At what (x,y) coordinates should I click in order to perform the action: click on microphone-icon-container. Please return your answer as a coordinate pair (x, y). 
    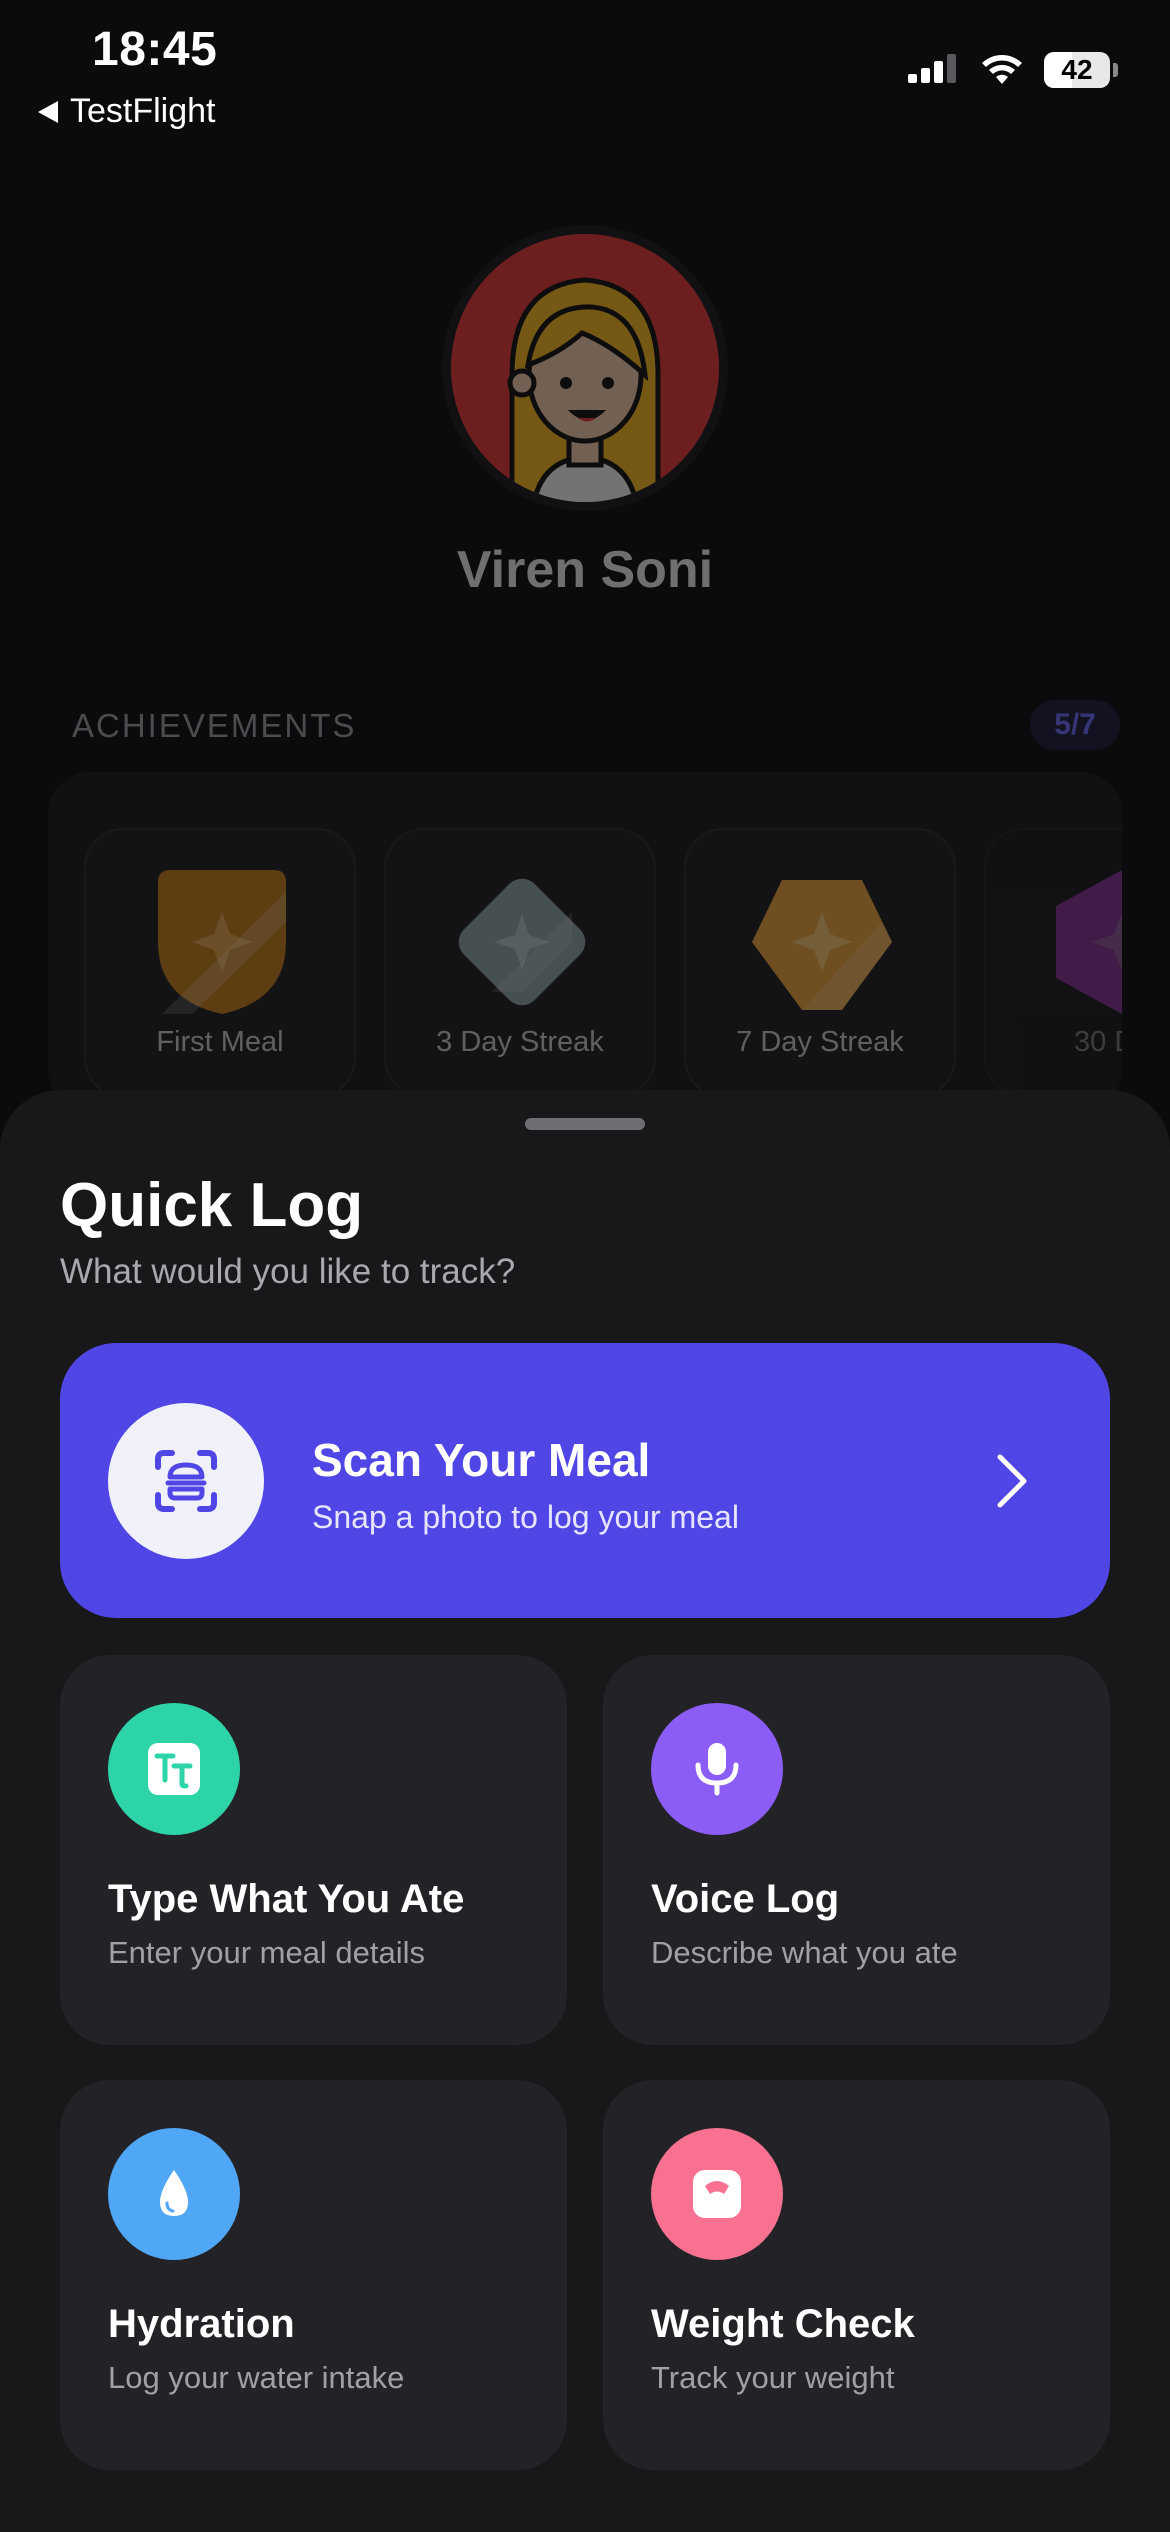
    Looking at the image, I should click on (717, 1769).